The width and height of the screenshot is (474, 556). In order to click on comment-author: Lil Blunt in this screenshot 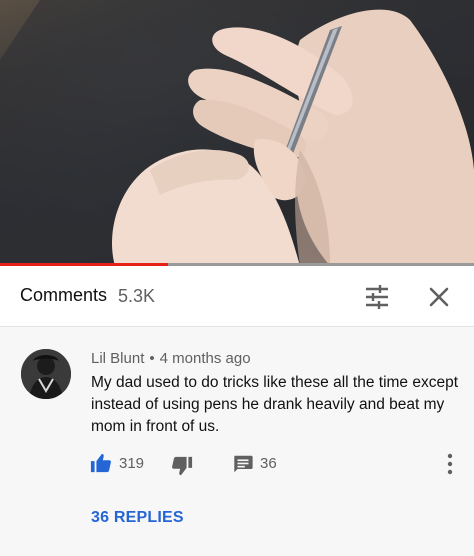, I will do `click(117, 358)`.